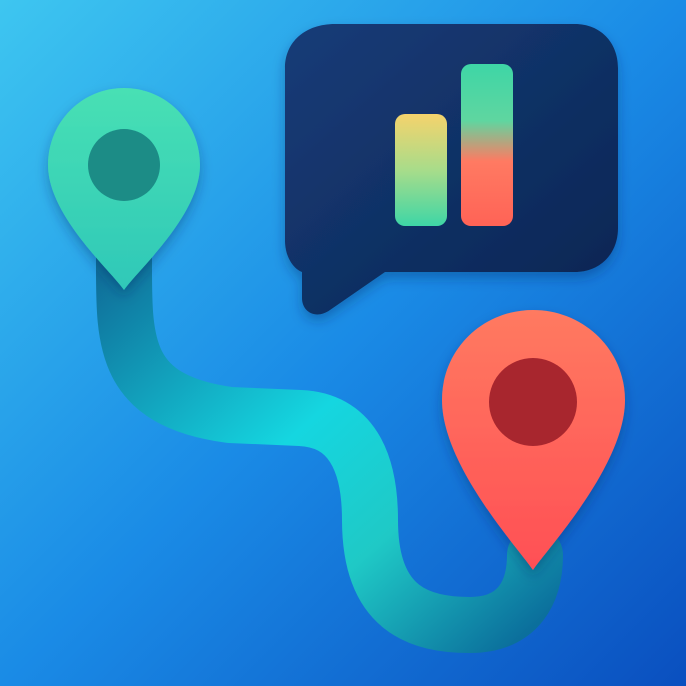 This screenshot has height=686, width=686. Describe the element at coordinates (533, 402) in the screenshot. I see `end-pin-dot` at that location.